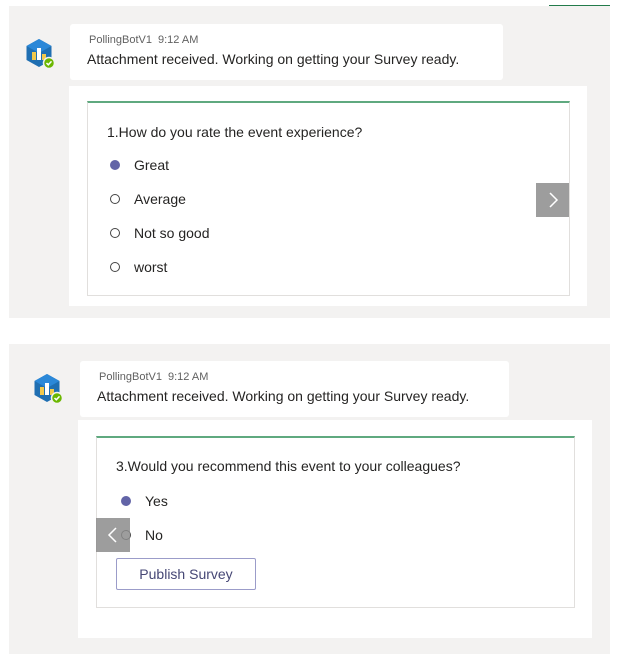  What do you see at coordinates (156, 501) in the screenshot?
I see `option-label: Yes` at bounding box center [156, 501].